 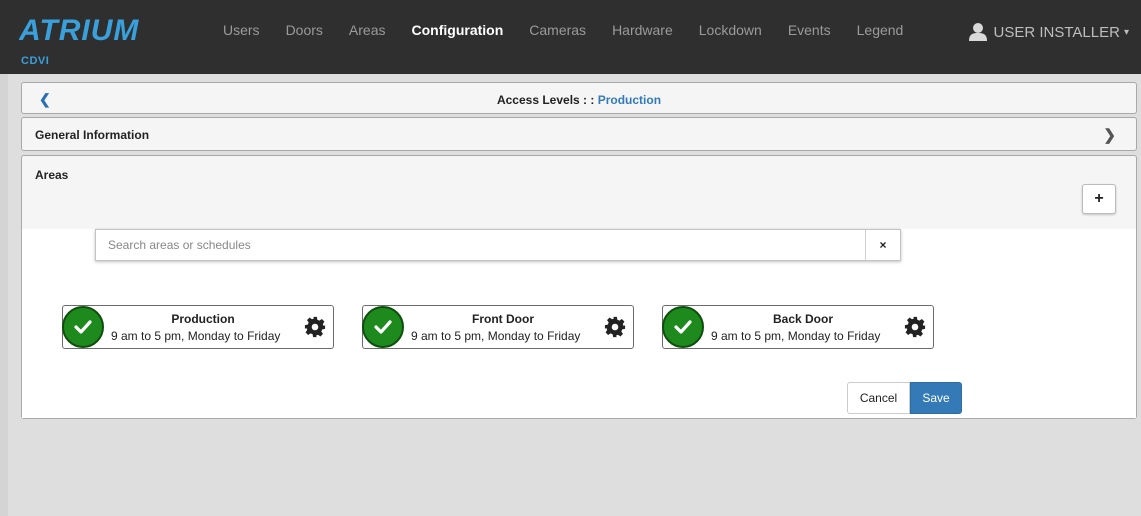 I want to click on add-area-button: +, so click(x=1099, y=199).